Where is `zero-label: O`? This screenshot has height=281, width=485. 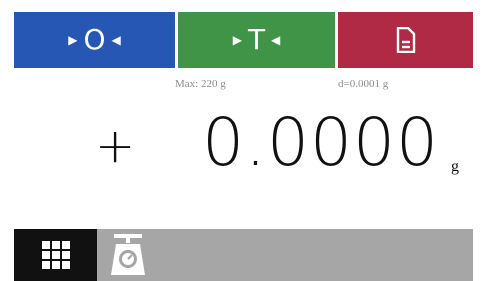
zero-label: O is located at coordinates (94, 39).